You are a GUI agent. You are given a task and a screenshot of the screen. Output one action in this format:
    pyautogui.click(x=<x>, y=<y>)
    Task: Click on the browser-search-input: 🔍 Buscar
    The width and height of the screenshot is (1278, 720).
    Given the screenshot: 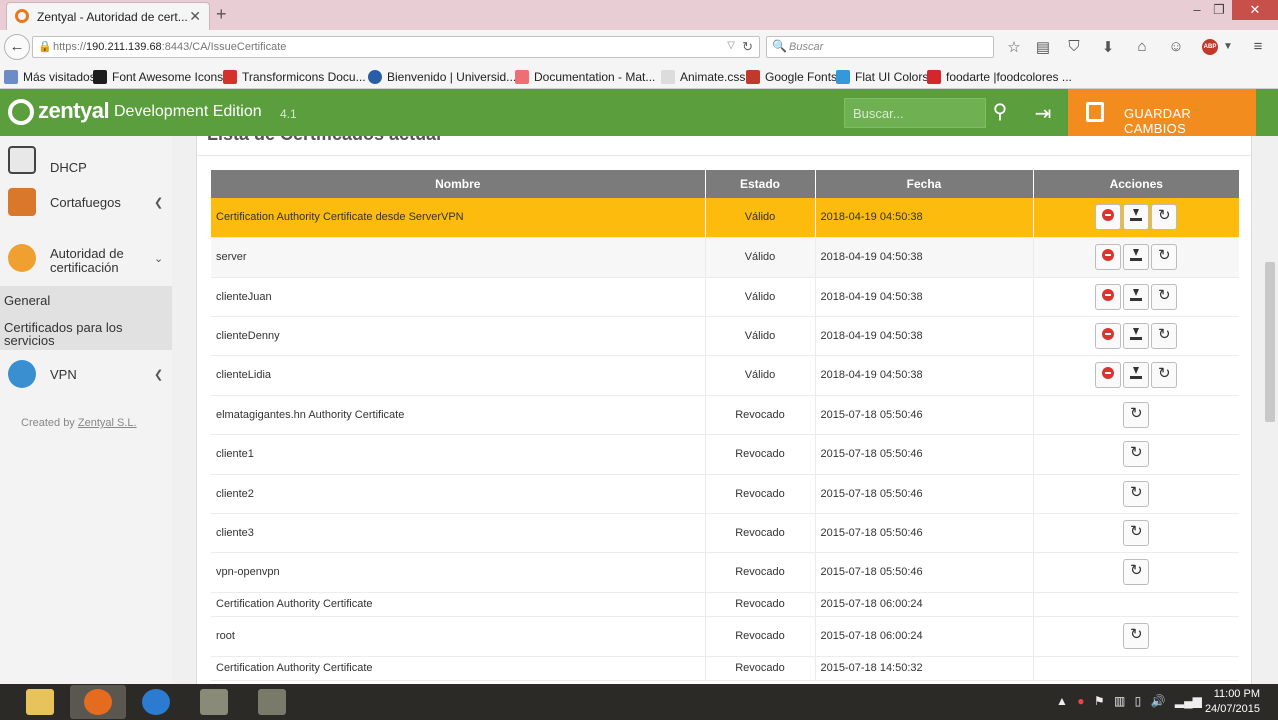 What is the action you would take?
    pyautogui.click(x=880, y=47)
    